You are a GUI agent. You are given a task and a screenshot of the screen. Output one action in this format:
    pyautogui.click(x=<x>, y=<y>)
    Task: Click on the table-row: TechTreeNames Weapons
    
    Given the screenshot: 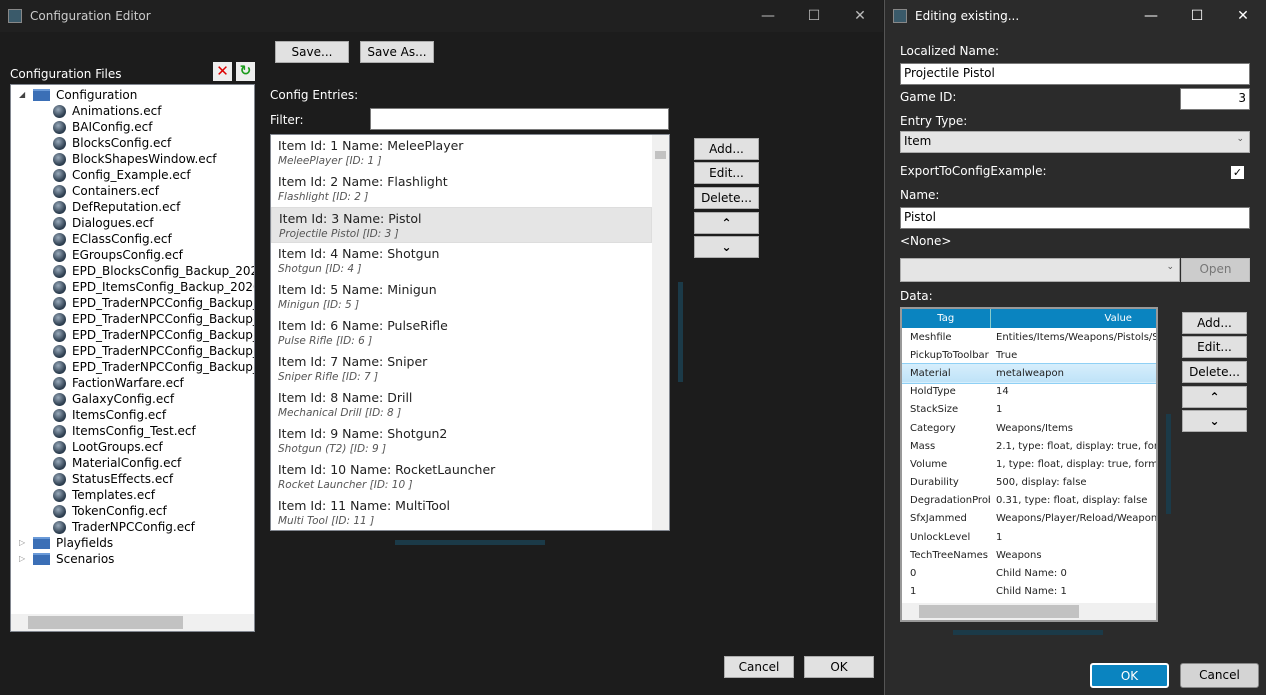 What is the action you would take?
    pyautogui.click(x=1029, y=555)
    